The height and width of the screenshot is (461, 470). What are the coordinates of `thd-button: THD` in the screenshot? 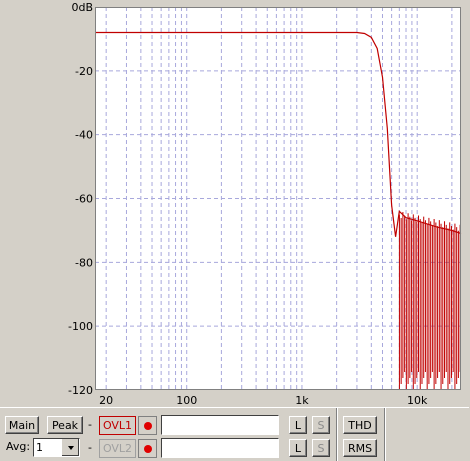 It's located at (360, 425).